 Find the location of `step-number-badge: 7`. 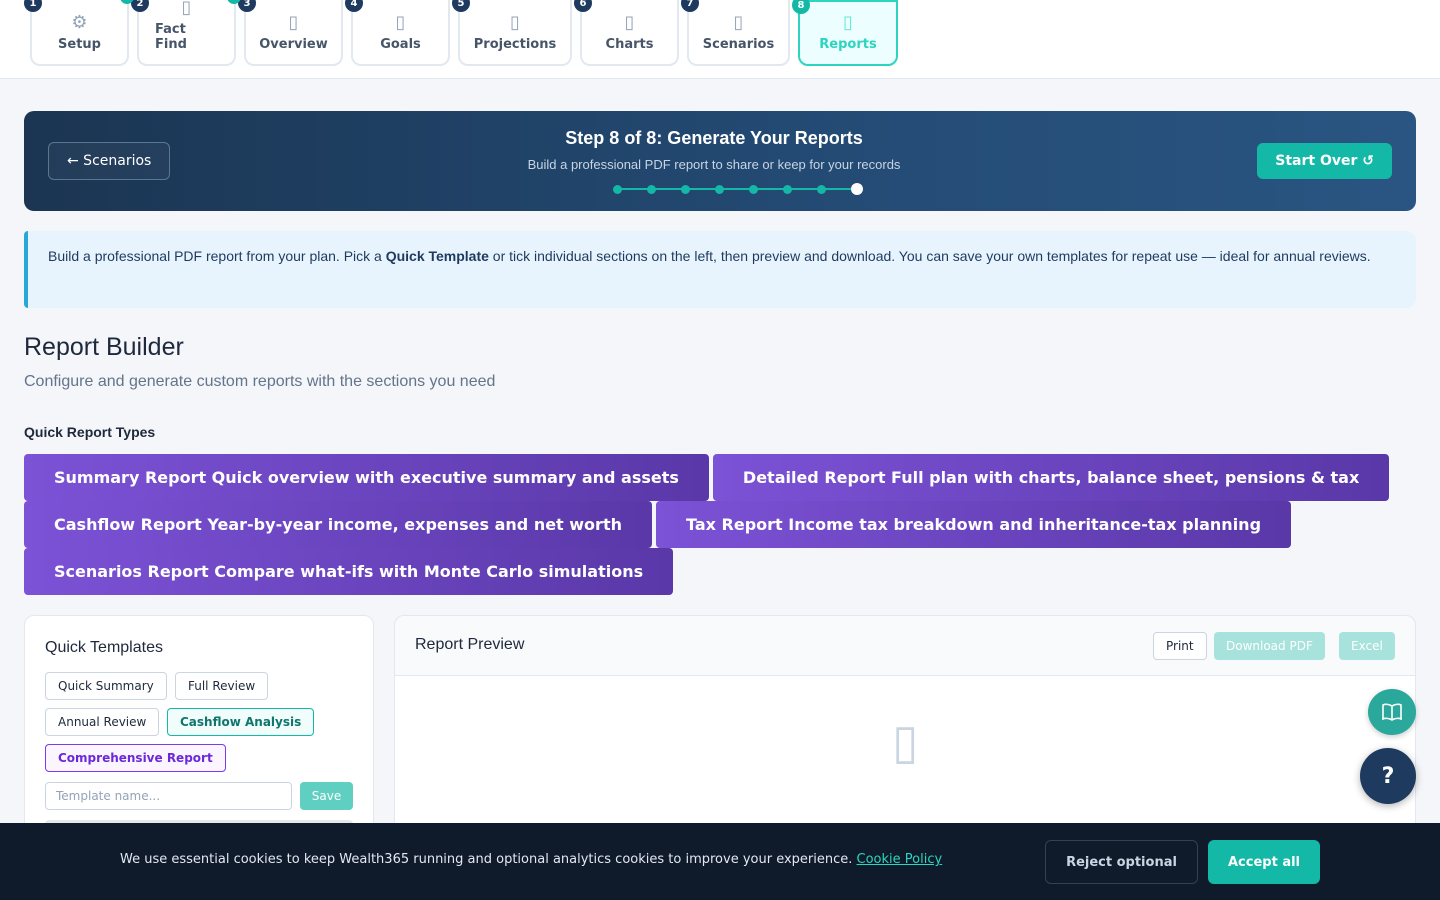

step-number-badge: 7 is located at coordinates (690, 6).